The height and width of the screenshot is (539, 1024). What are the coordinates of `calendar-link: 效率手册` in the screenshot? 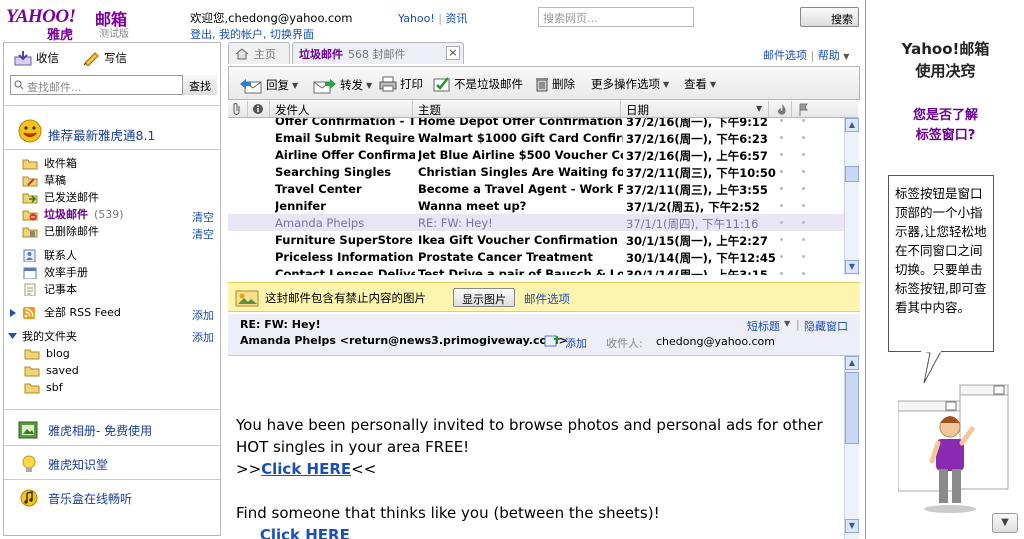 It's located at (55, 272).